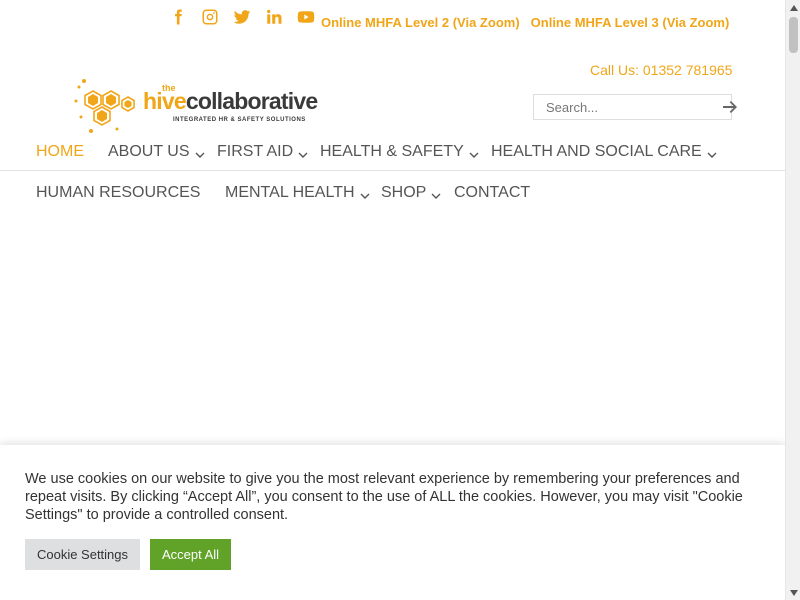 This screenshot has height=600, width=800. I want to click on nav-item-label: FIRST AID, so click(255, 151).